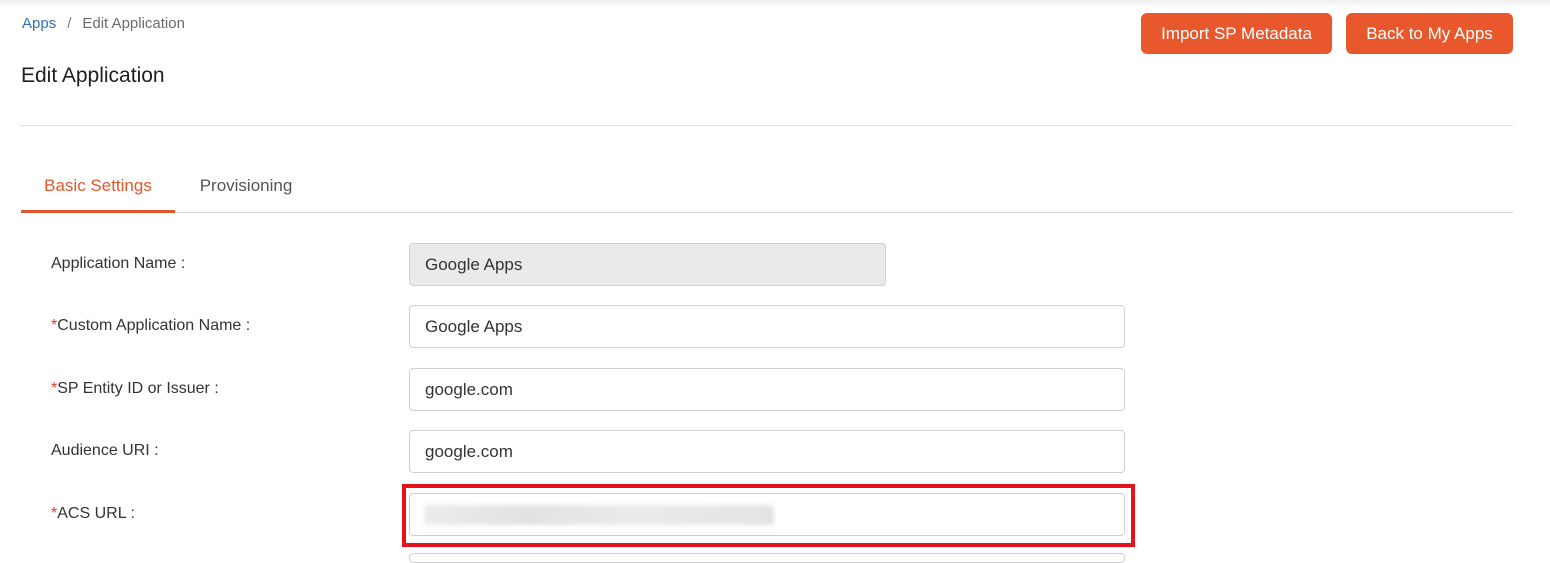  I want to click on application-name-label-text: Application Name :, so click(118, 263).